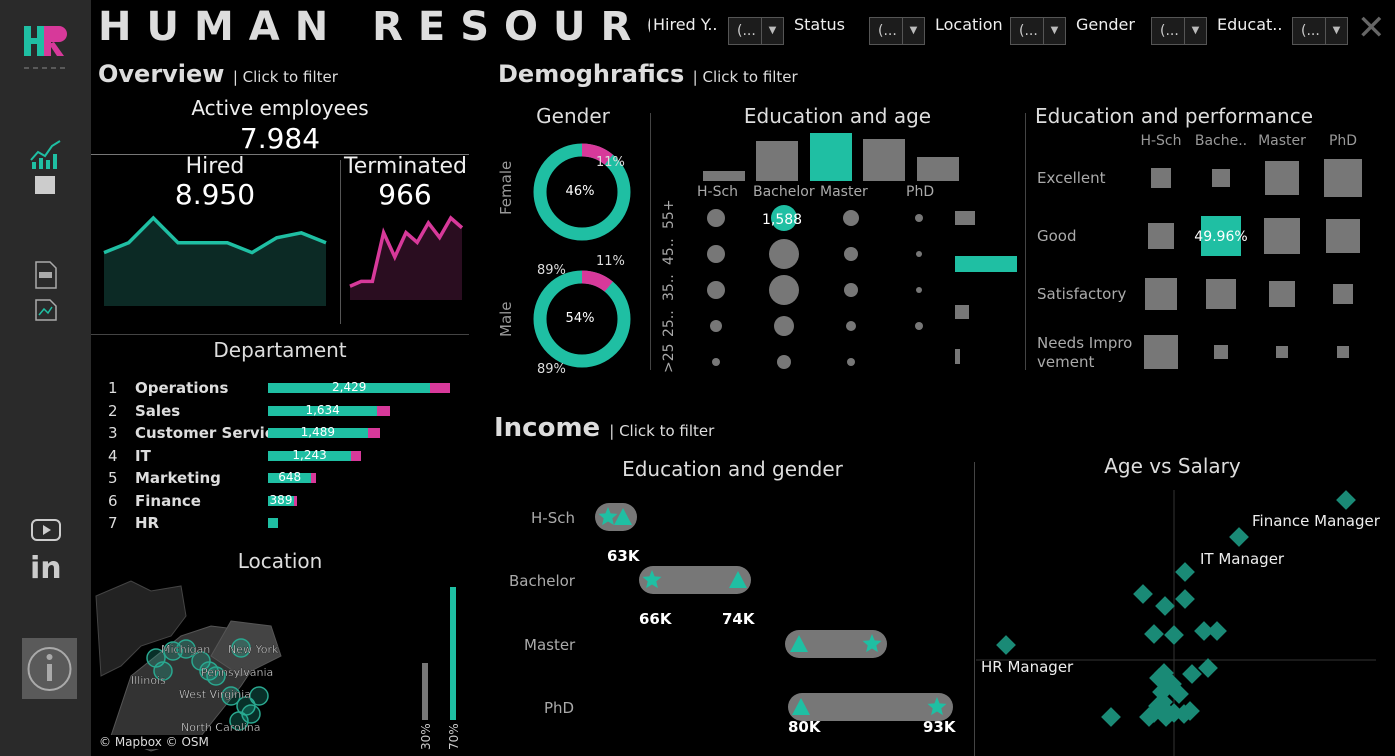 This screenshot has height=756, width=1395. I want to click on education-gender-chart: H-Sch Bachelor Master PhD 63K 66K 74K 80K 93K, so click(732, 620).